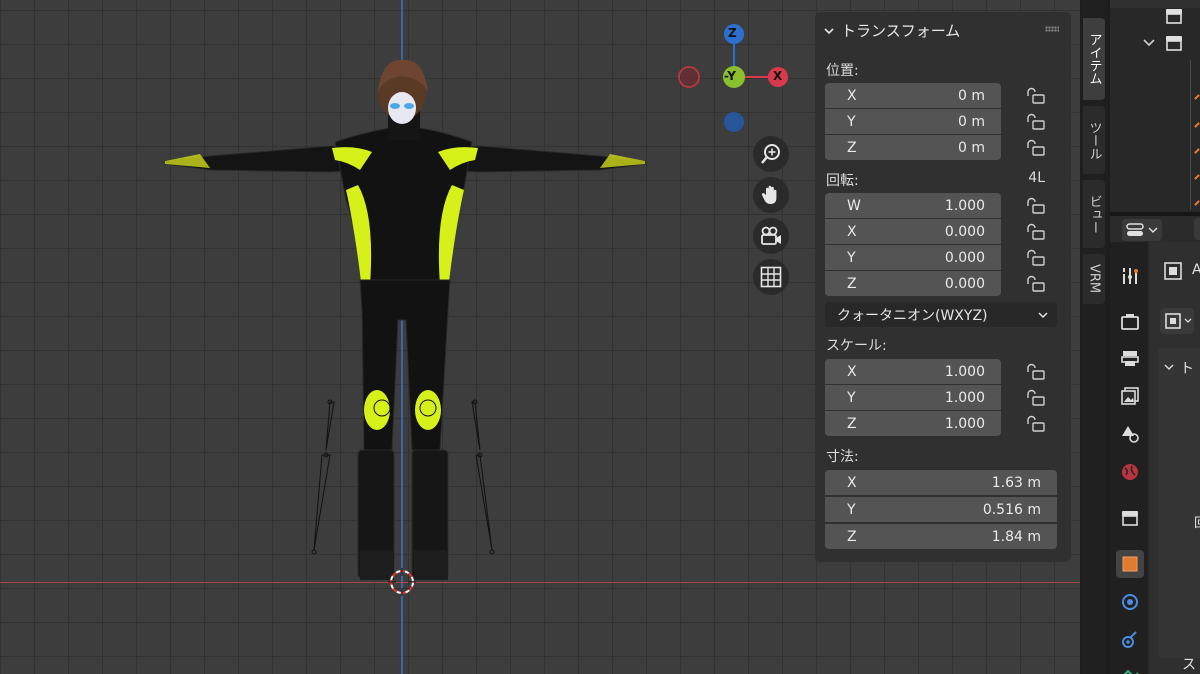 The height and width of the screenshot is (674, 1200). Describe the element at coordinates (1130, 276) in the screenshot. I see `tool-tab-icon` at that location.